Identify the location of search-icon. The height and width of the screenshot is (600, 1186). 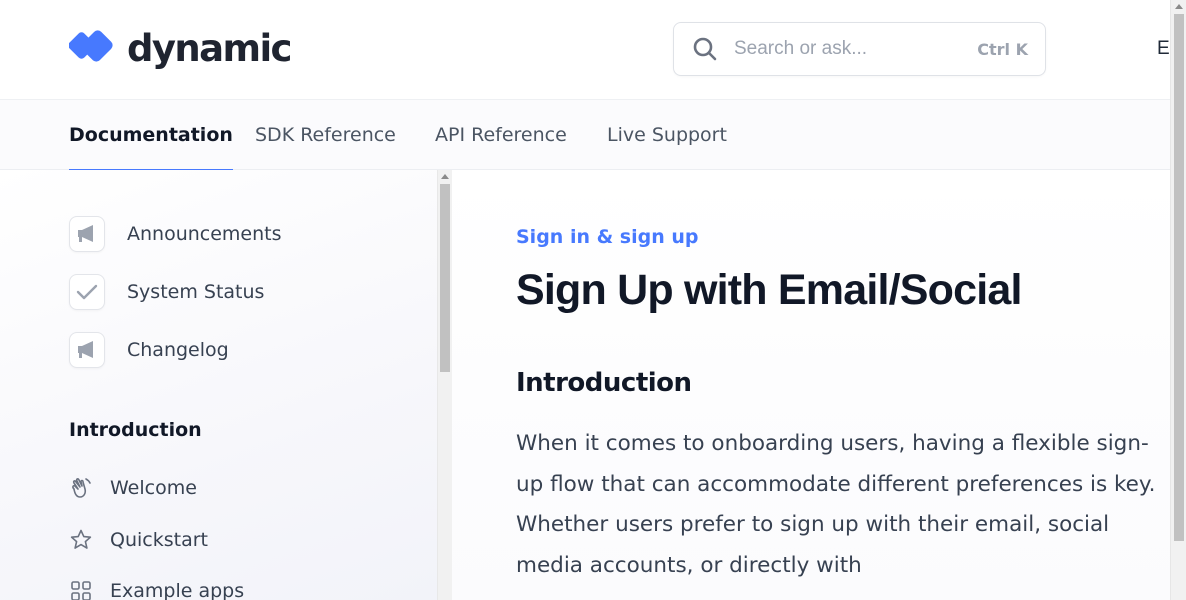
(705, 49).